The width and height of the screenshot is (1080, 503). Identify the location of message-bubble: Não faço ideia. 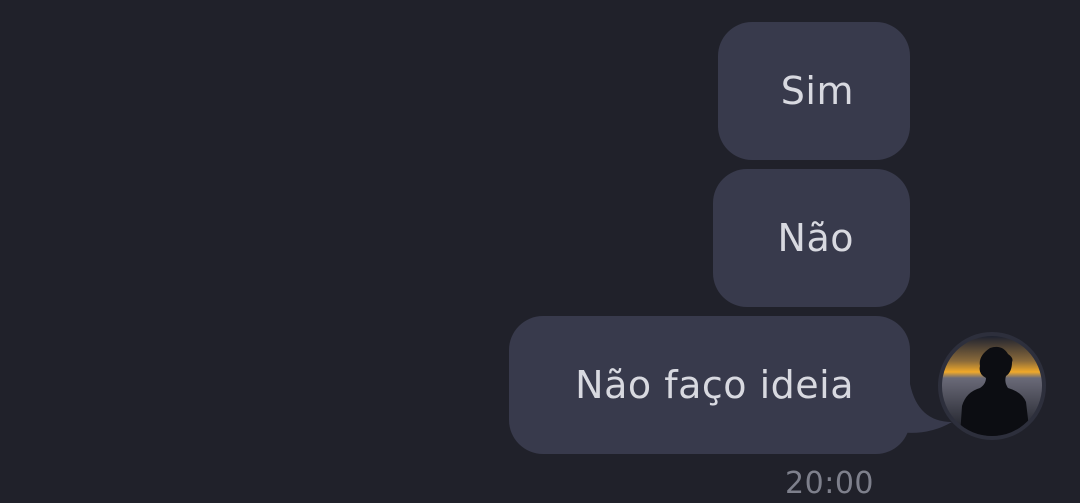
(709, 385).